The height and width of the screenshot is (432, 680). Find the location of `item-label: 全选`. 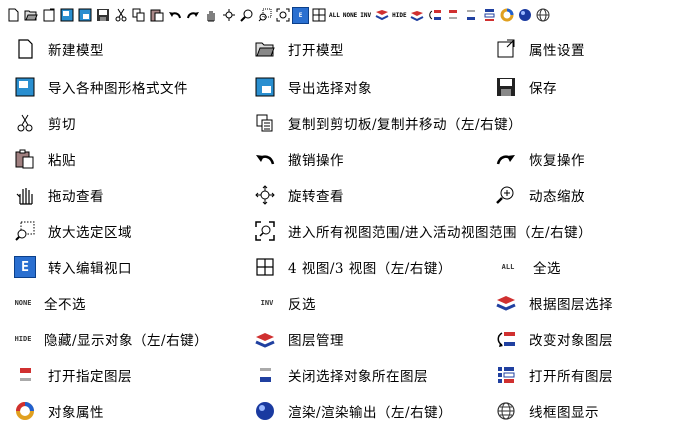

item-label: 全选 is located at coordinates (547, 269).